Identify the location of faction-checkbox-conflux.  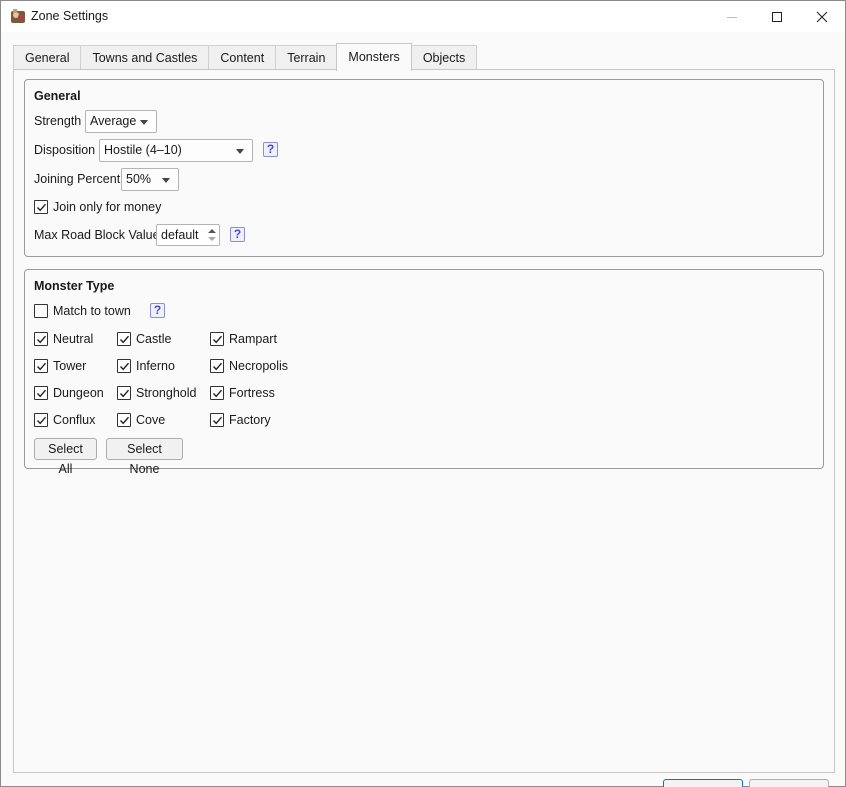
(41, 420).